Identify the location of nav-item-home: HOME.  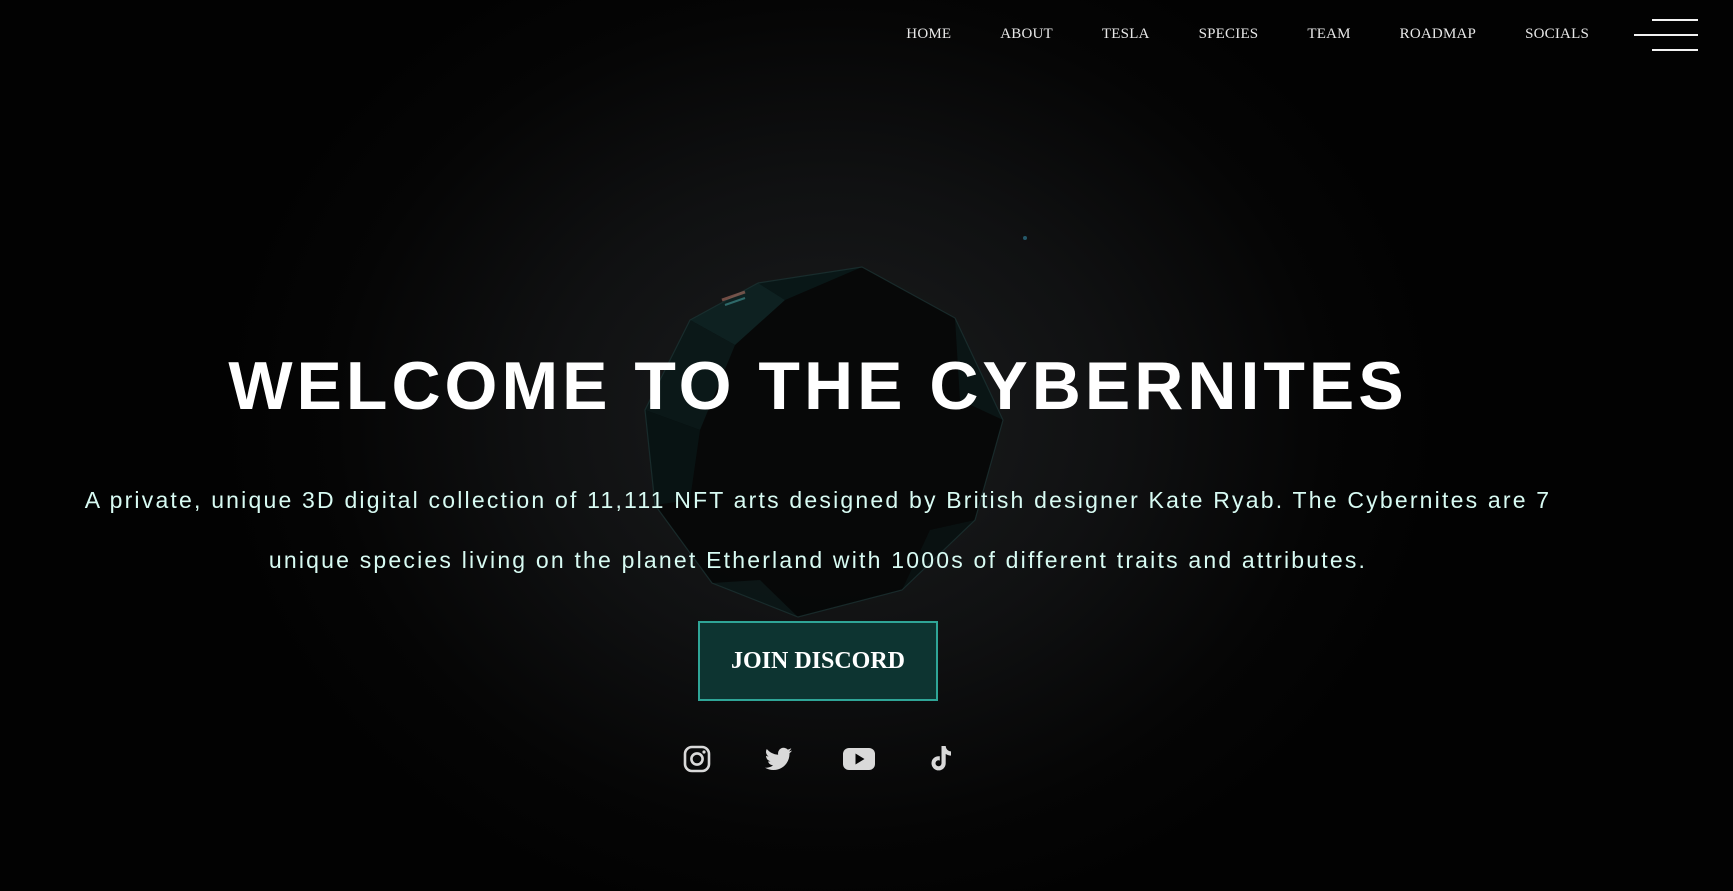
(928, 34).